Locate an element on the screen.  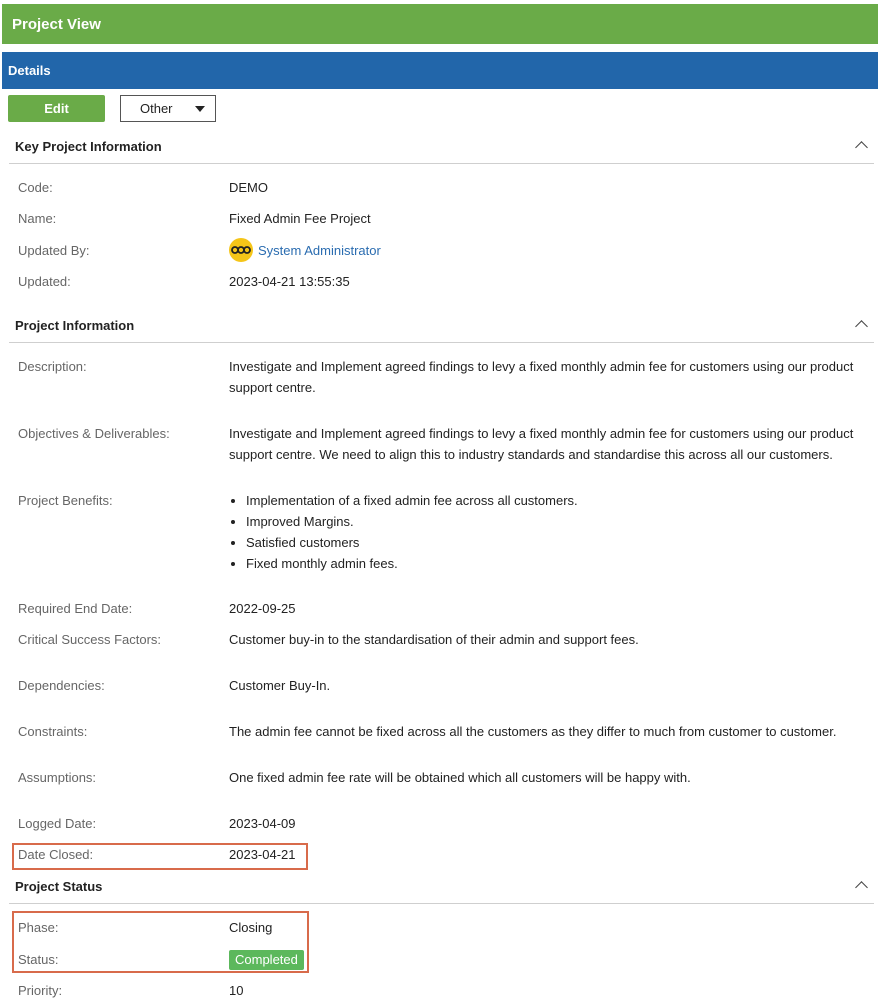
name-value: Fixed Admin Fee Project is located at coordinates (300, 218).